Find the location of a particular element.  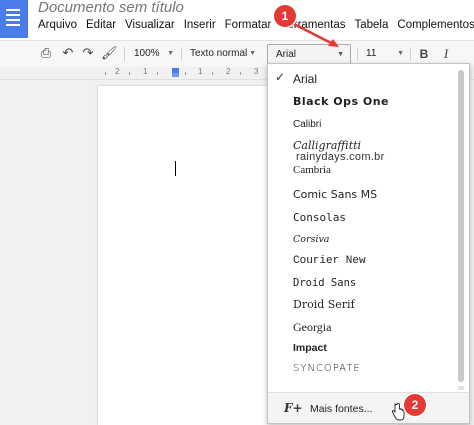

hand-cursor-icon is located at coordinates (398, 412).